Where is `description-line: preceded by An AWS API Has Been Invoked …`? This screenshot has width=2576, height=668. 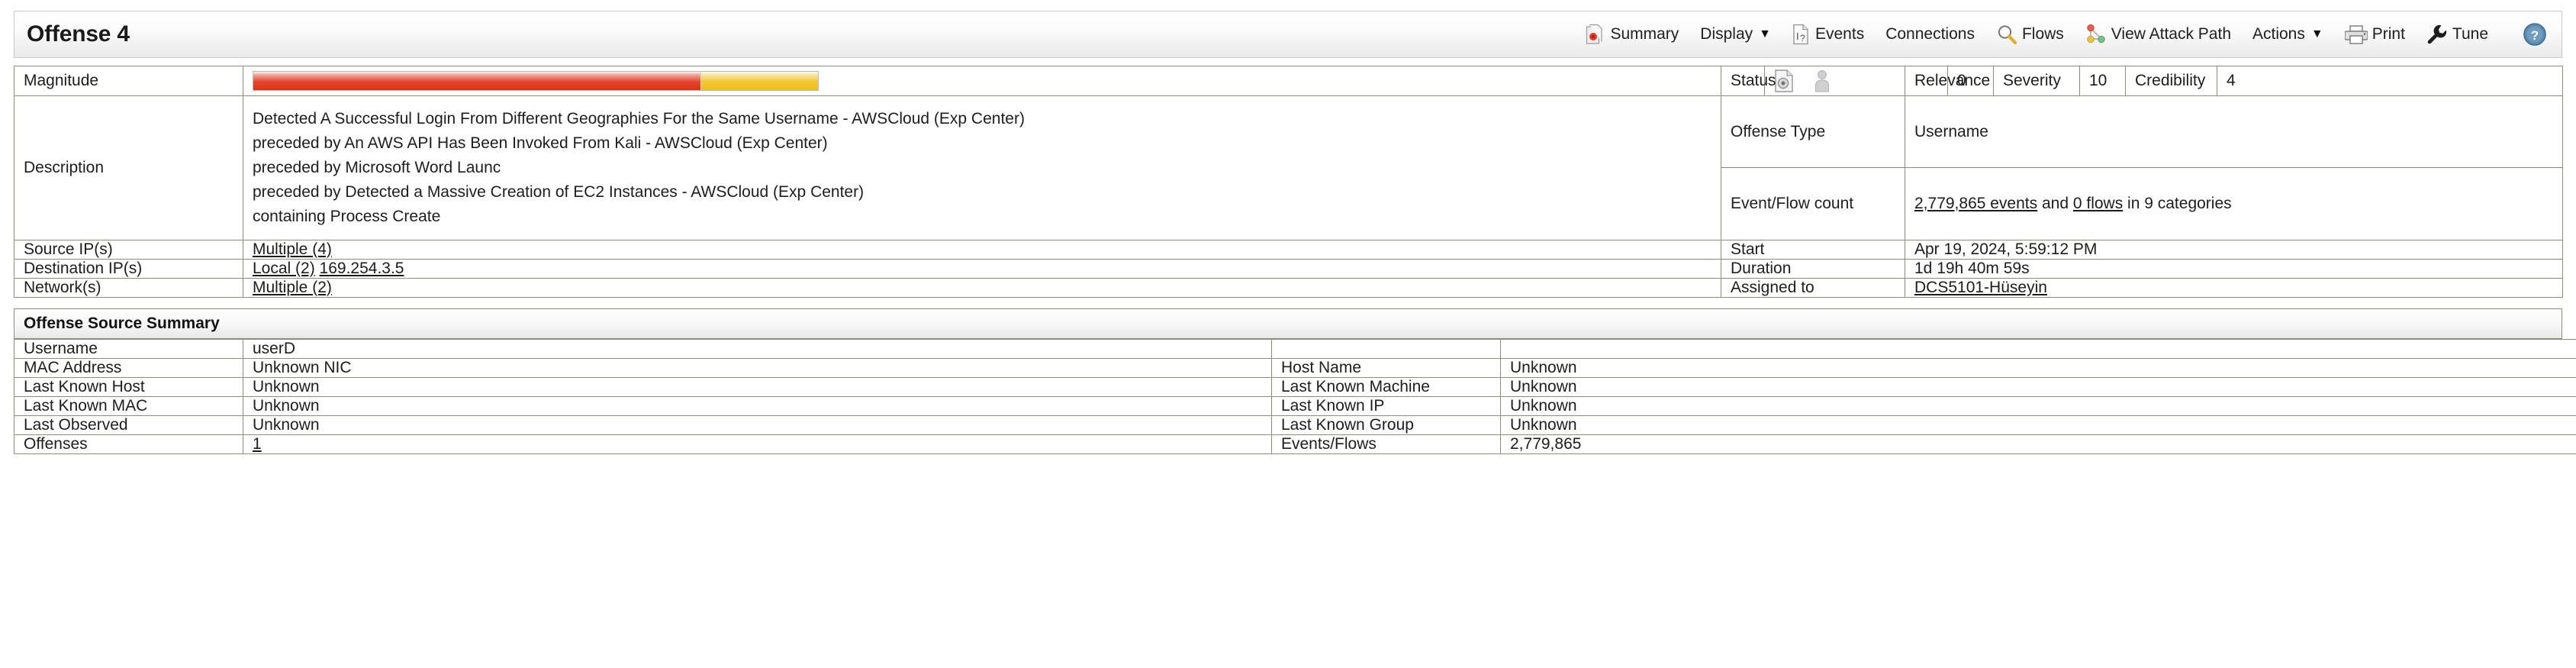
description-line: preceded by An AWS API Has Been Invoked … is located at coordinates (540, 143).